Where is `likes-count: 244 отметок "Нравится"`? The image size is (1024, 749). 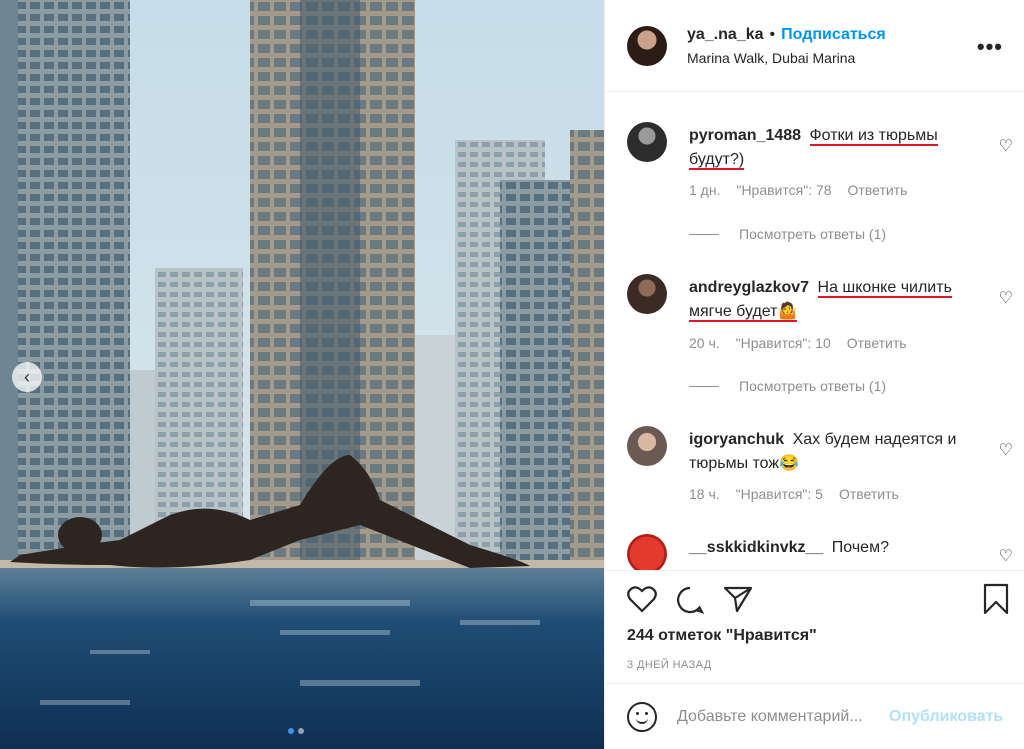 likes-count: 244 отметок "Нравится" is located at coordinates (722, 636).